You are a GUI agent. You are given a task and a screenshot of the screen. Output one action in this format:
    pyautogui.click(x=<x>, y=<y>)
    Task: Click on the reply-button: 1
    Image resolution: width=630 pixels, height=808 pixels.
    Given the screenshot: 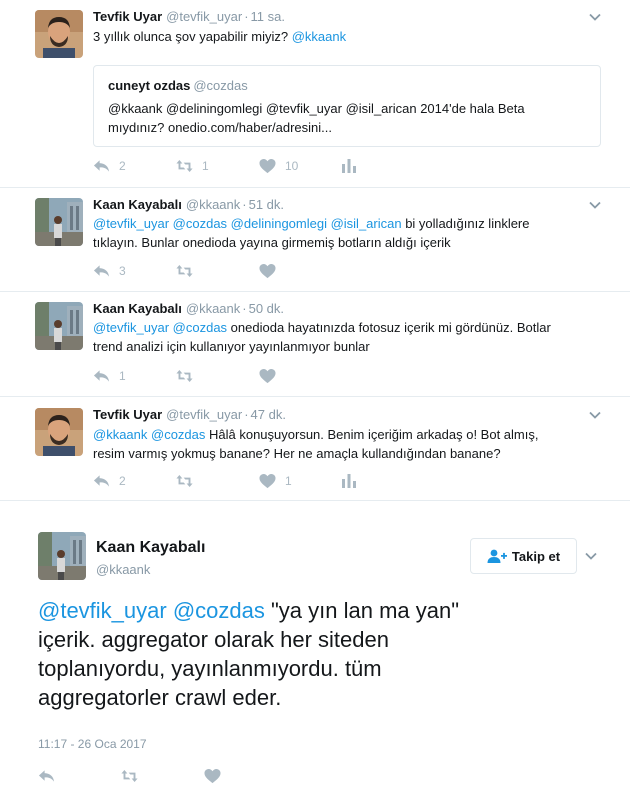 What is the action you would take?
    pyautogui.click(x=134, y=376)
    